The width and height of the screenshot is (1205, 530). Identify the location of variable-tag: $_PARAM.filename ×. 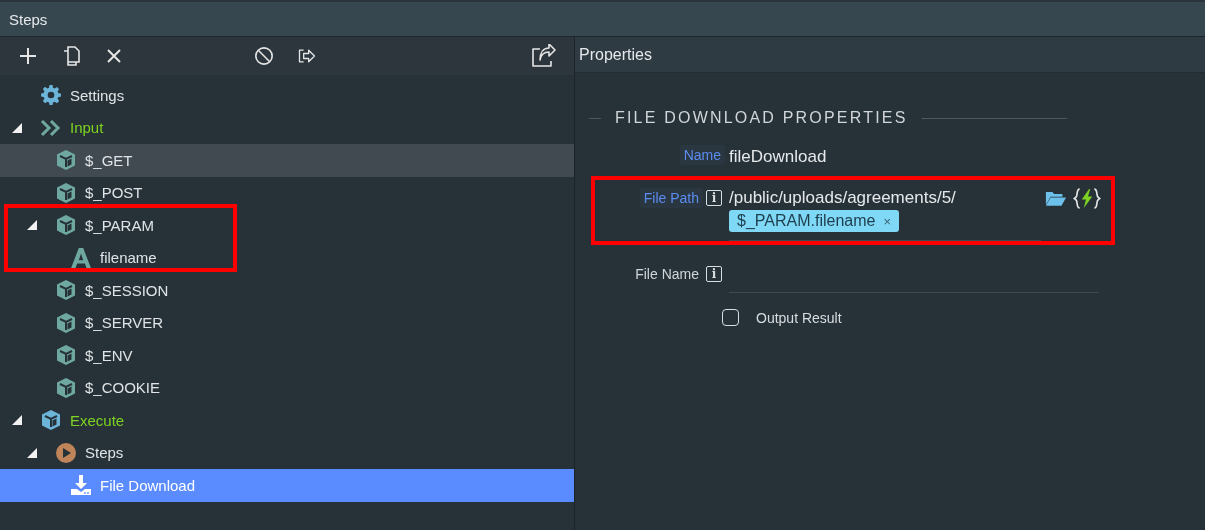
(814, 221).